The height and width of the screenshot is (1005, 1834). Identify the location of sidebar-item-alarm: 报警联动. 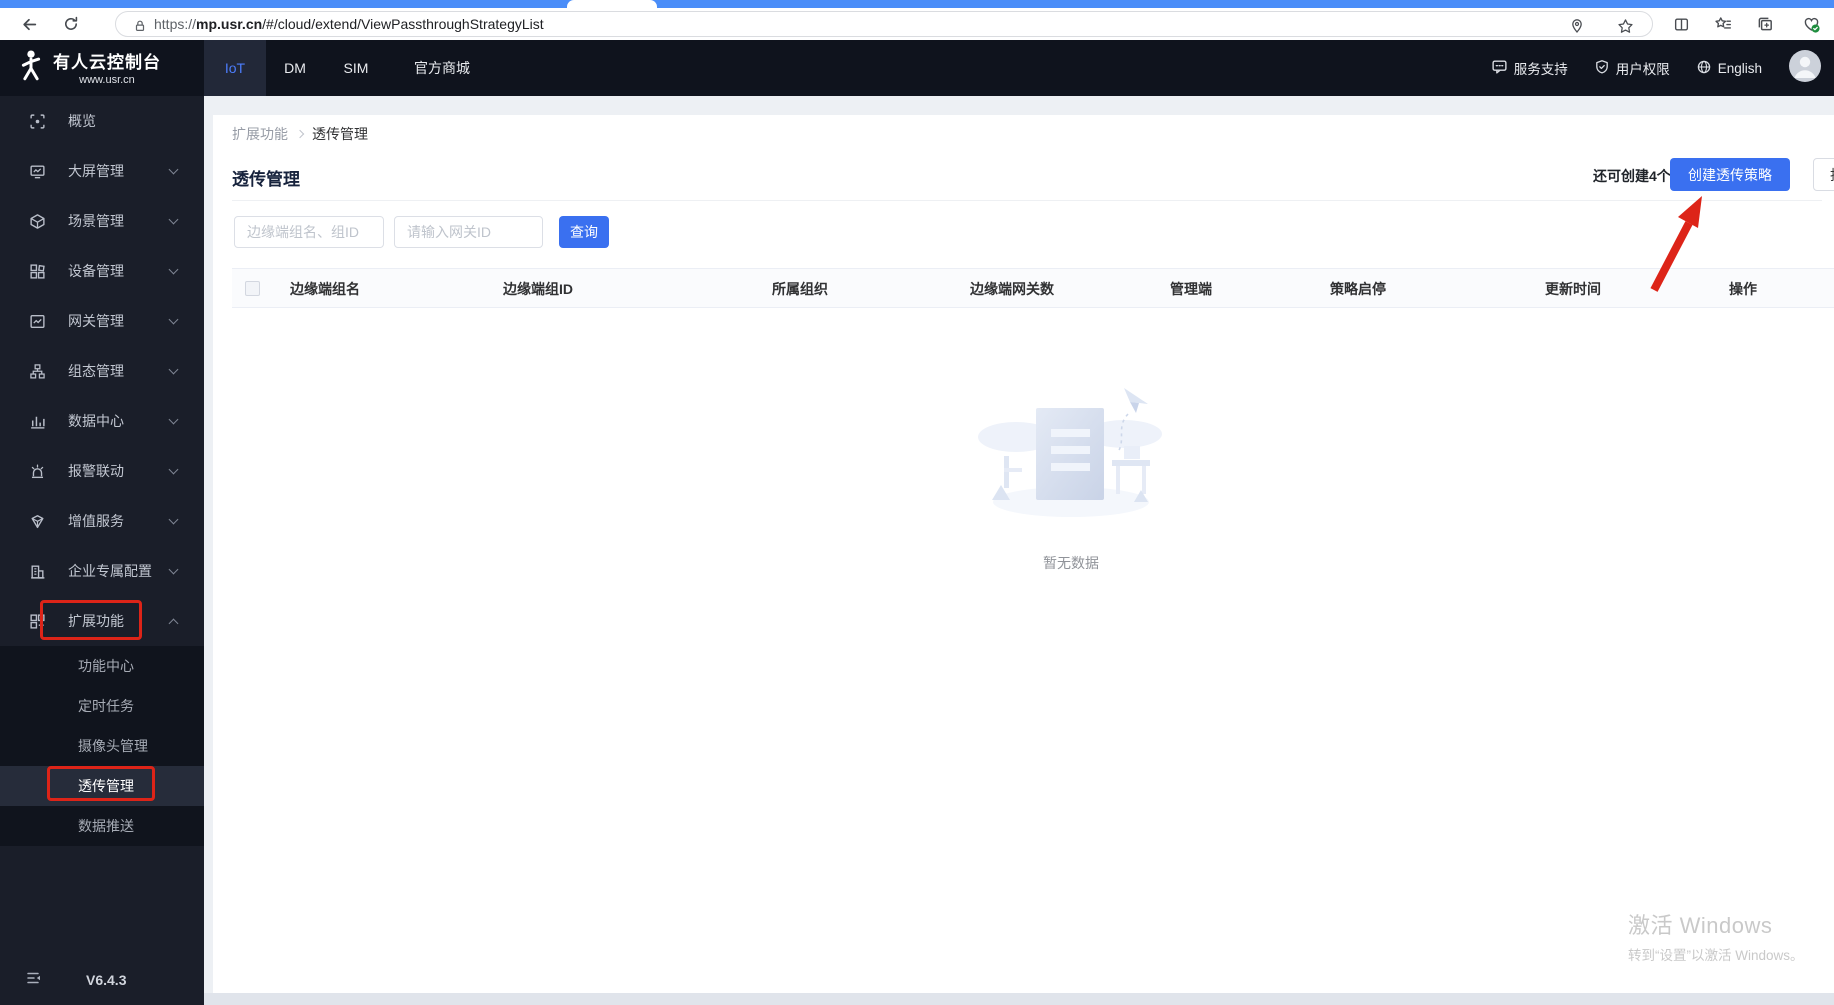
(102, 471).